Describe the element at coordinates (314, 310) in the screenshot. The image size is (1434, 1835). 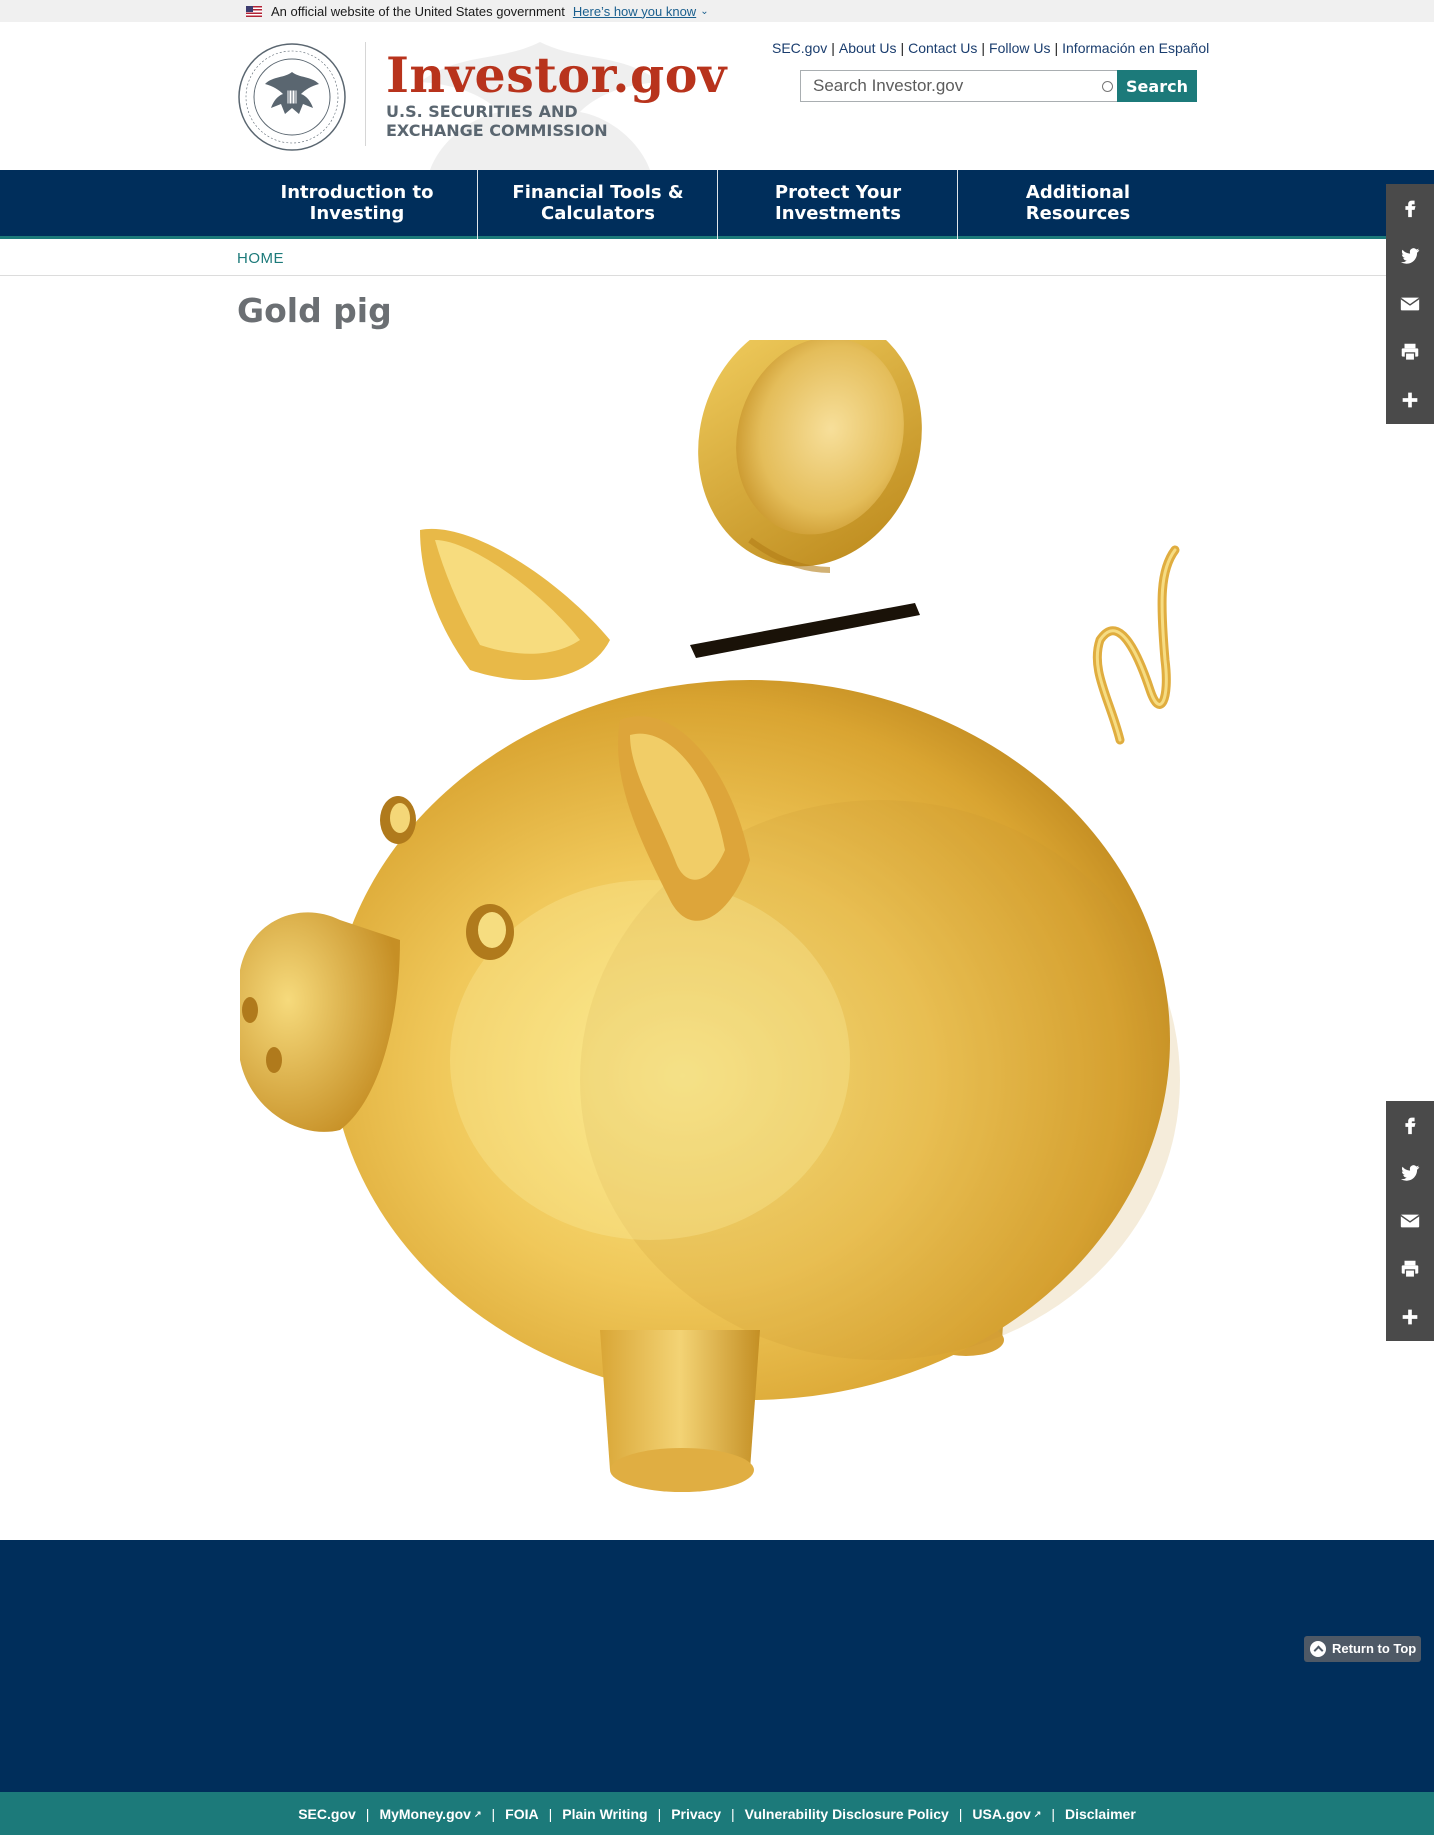
I see `page-title: Gold pig` at that location.